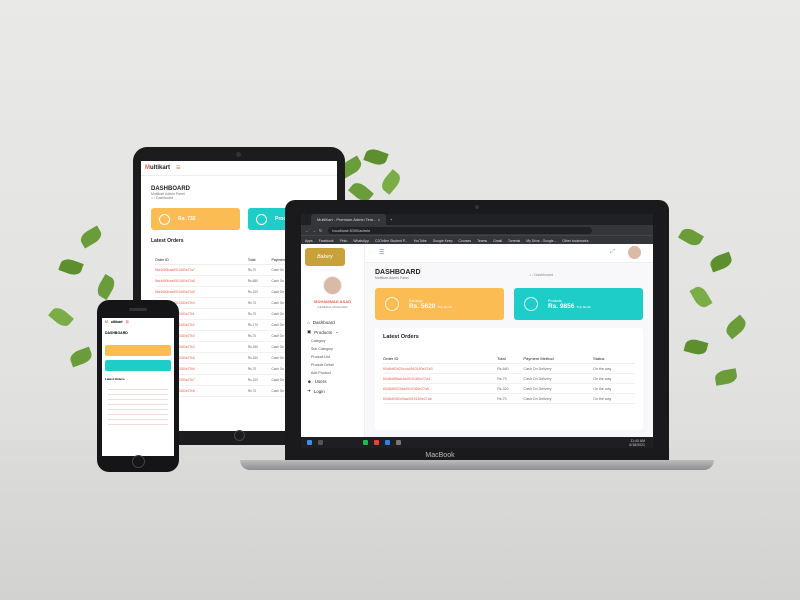 The width and height of the screenshot is (800, 600). What do you see at coordinates (332, 381) in the screenshot?
I see `sidebar-item-users: ☻ Users` at bounding box center [332, 381].